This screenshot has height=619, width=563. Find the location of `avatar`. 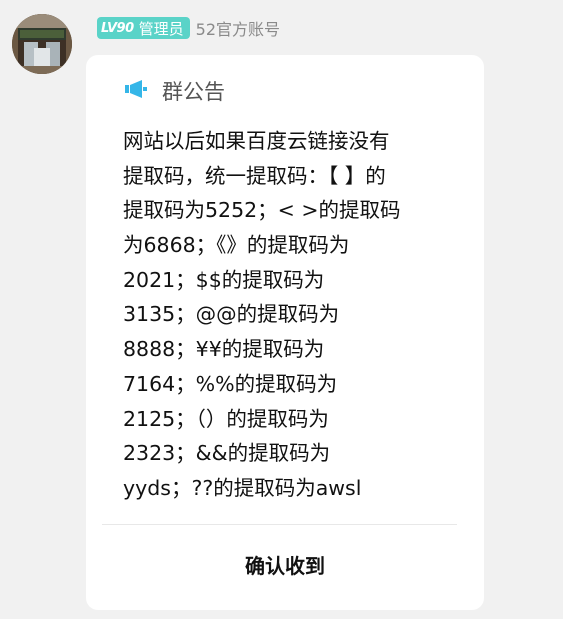

avatar is located at coordinates (42, 44).